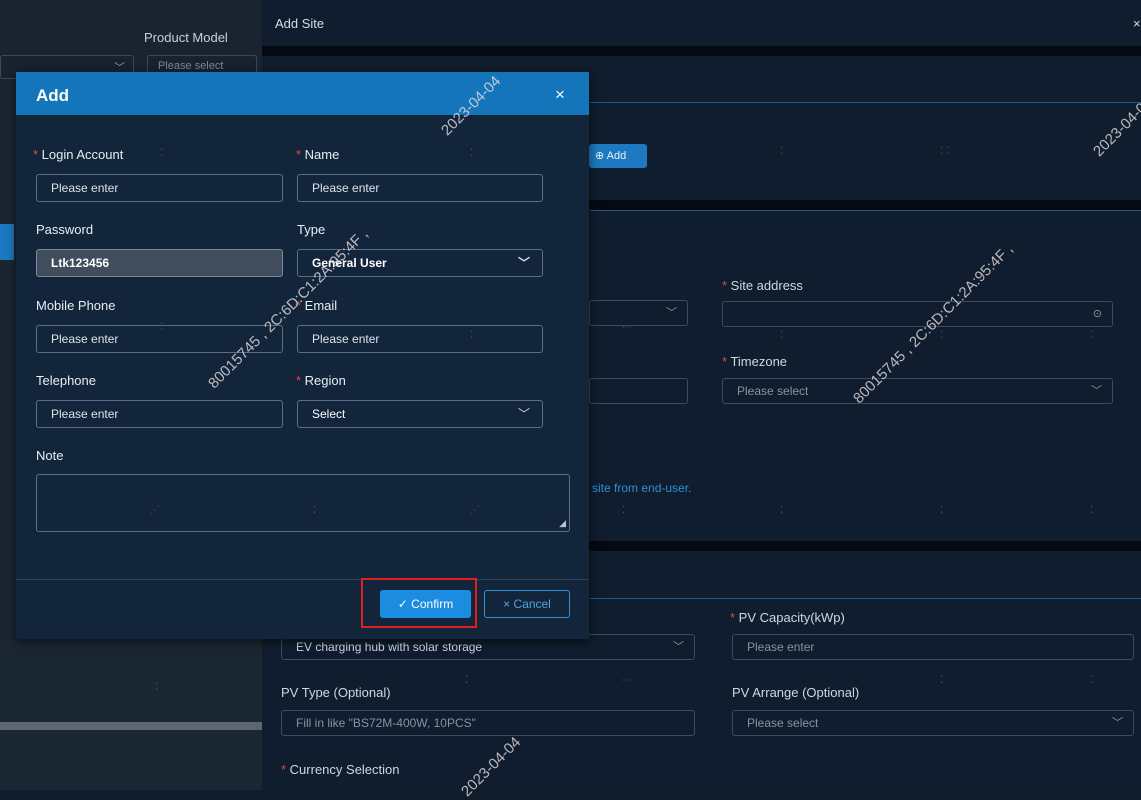 This screenshot has width=1141, height=800. I want to click on texture-dots: ⁚ ⁚, so click(945, 151).